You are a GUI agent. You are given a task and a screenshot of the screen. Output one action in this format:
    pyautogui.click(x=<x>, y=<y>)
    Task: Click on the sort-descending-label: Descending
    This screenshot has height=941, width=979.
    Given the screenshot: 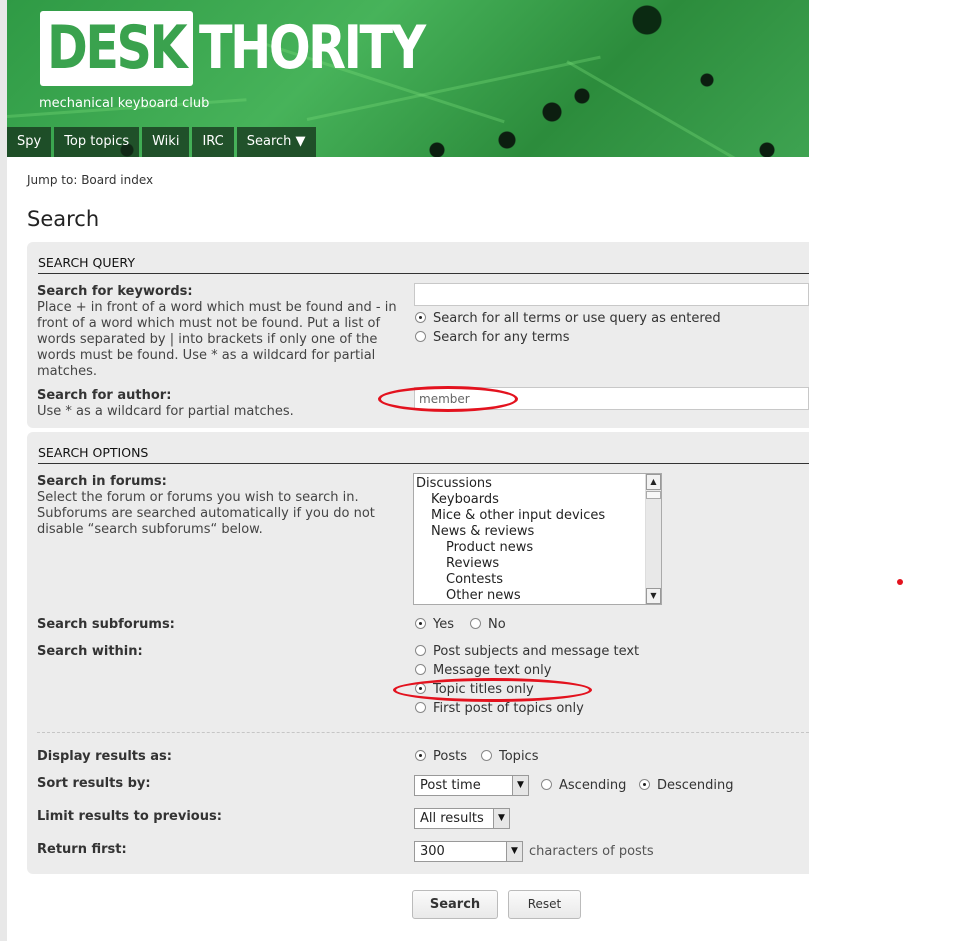 What is the action you would take?
    pyautogui.click(x=695, y=785)
    